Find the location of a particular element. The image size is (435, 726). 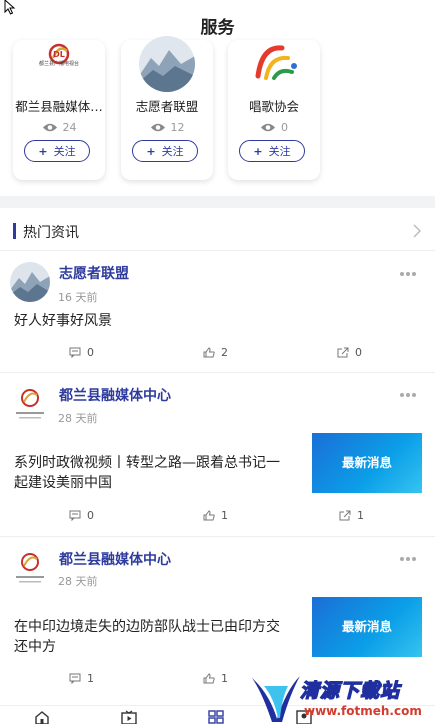

post-text-line: 系列时政微视频丨转型之路—跟着总书记一 is located at coordinates (147, 463).